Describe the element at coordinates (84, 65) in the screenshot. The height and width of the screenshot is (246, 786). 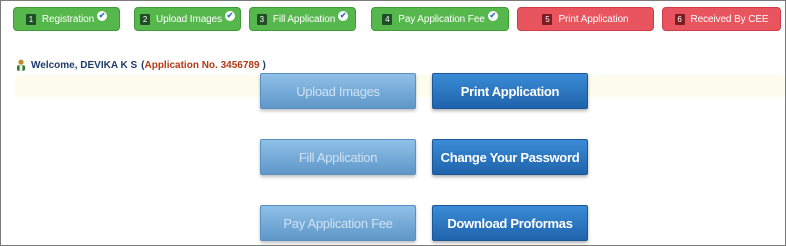
I see `welcome-text: Welcome, DEVIKA K S` at that location.